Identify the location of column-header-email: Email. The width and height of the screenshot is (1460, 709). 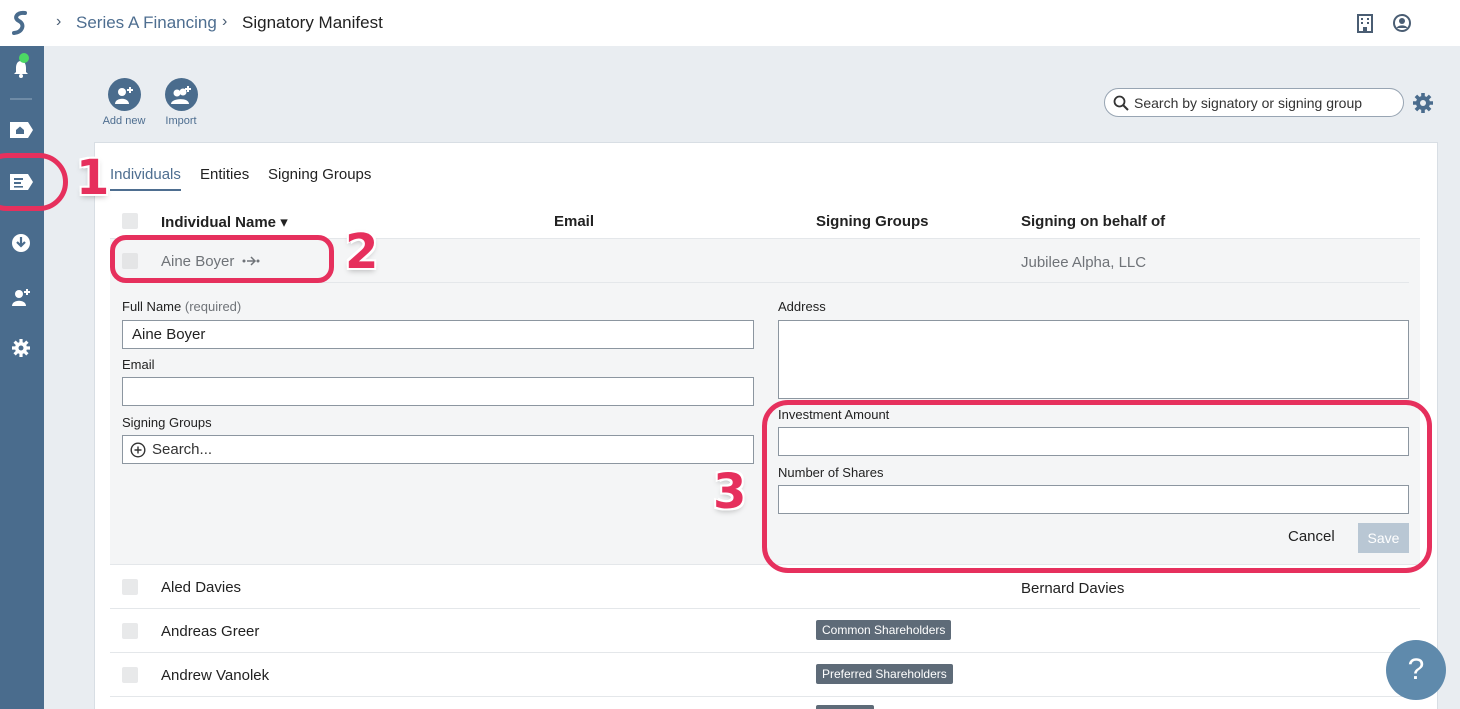
(574, 221).